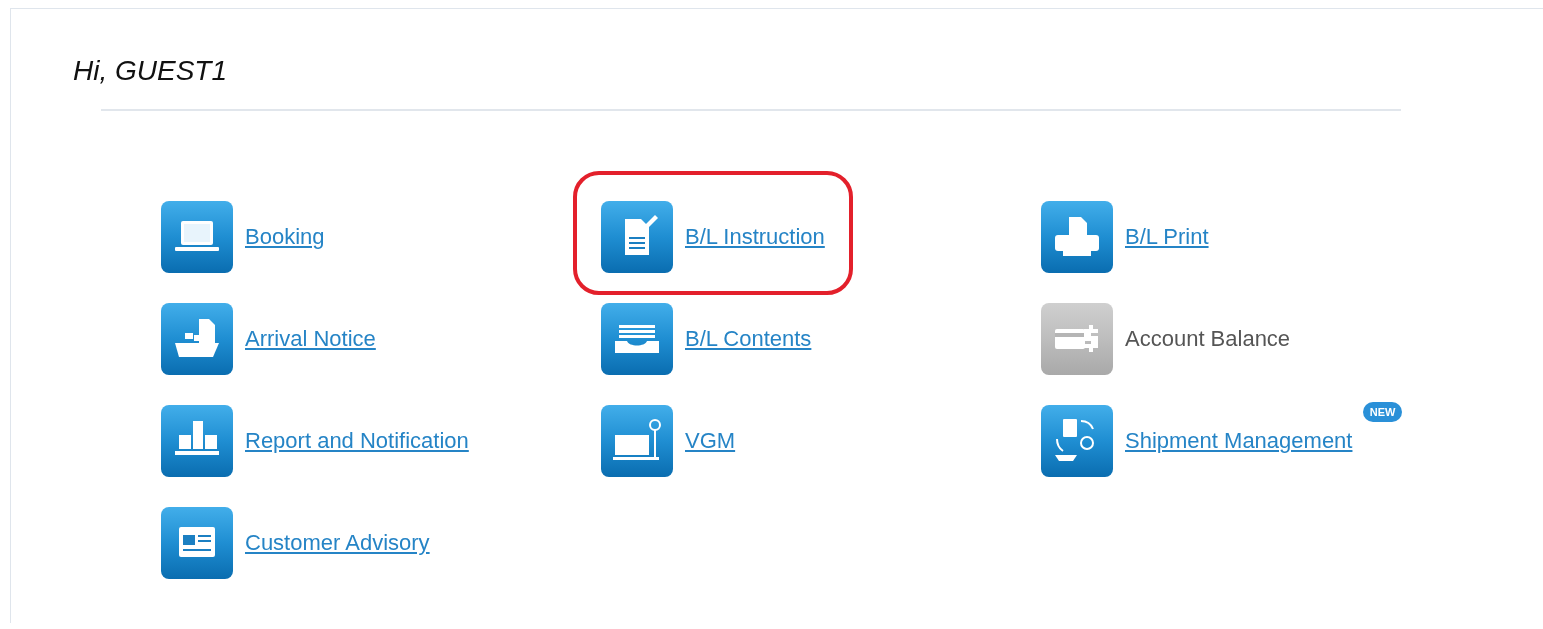  What do you see at coordinates (1167, 237) in the screenshot?
I see `menu-link: B/L Print` at bounding box center [1167, 237].